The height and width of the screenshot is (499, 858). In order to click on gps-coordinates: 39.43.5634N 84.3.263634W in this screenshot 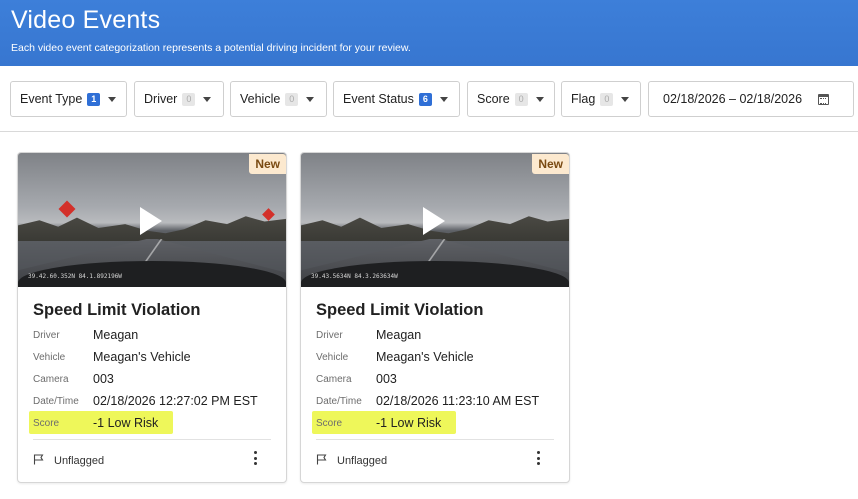, I will do `click(354, 276)`.